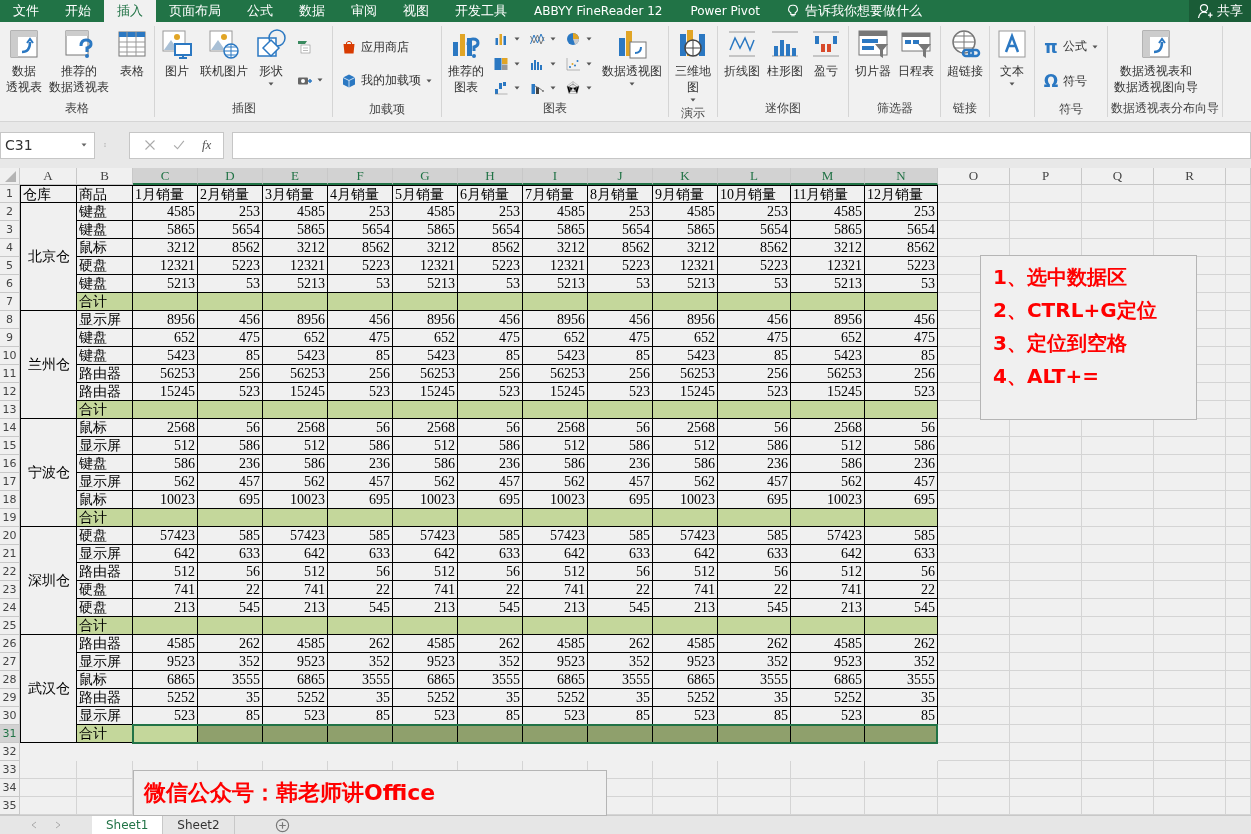  What do you see at coordinates (10, 392) in the screenshot?
I see `row-header: 12` at bounding box center [10, 392].